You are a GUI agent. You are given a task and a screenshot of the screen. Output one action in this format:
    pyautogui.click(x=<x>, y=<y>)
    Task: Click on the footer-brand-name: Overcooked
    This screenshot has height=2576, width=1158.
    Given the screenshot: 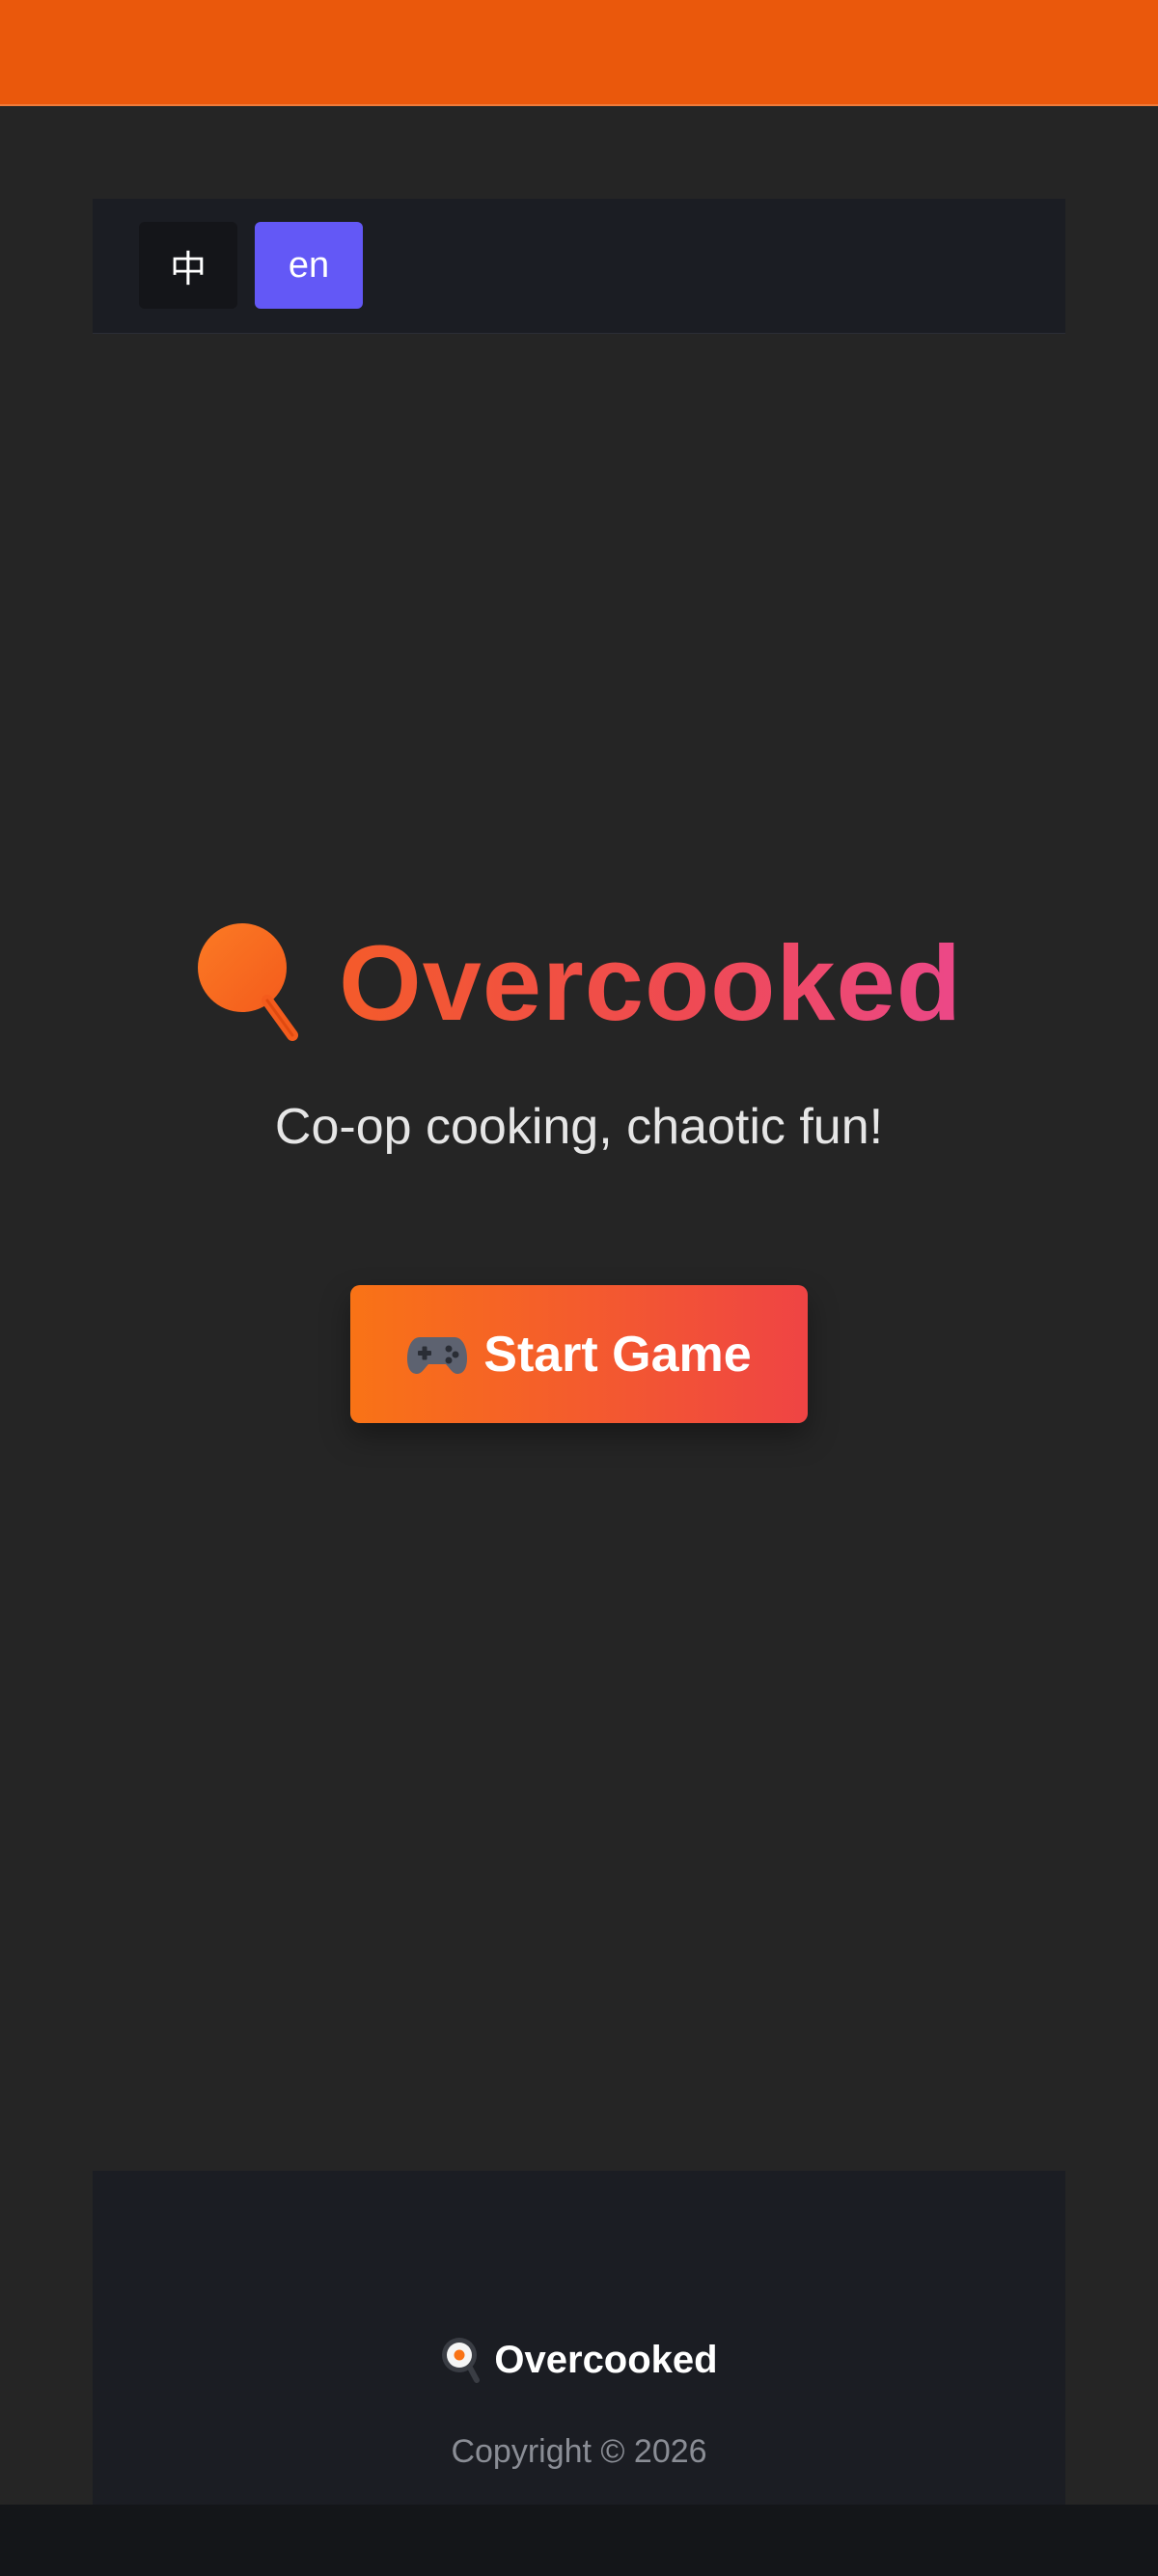 What is the action you would take?
    pyautogui.click(x=606, y=2359)
    